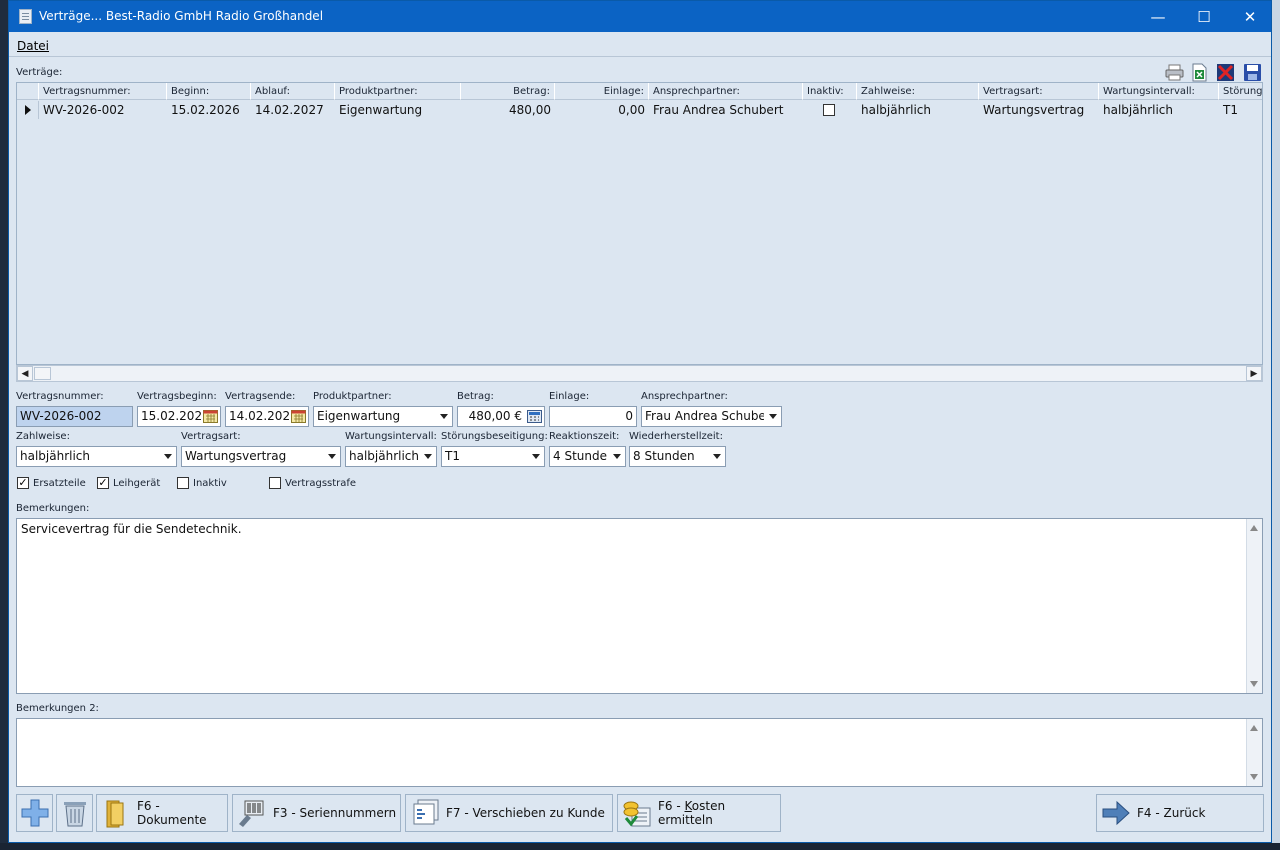 This screenshot has height=850, width=1280. What do you see at coordinates (631, 110) in the screenshot?
I see `cell-einlage: 0,00` at bounding box center [631, 110].